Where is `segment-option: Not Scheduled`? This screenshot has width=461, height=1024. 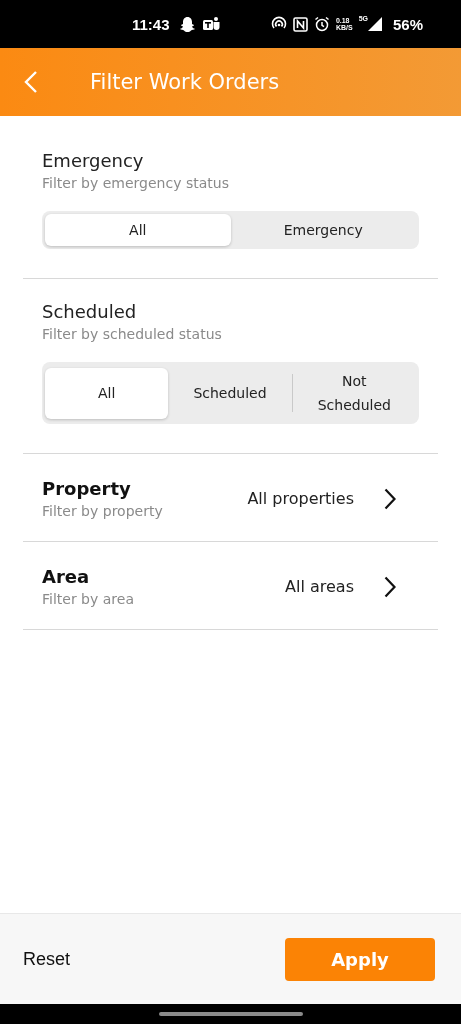 segment-option: Not Scheduled is located at coordinates (354, 393).